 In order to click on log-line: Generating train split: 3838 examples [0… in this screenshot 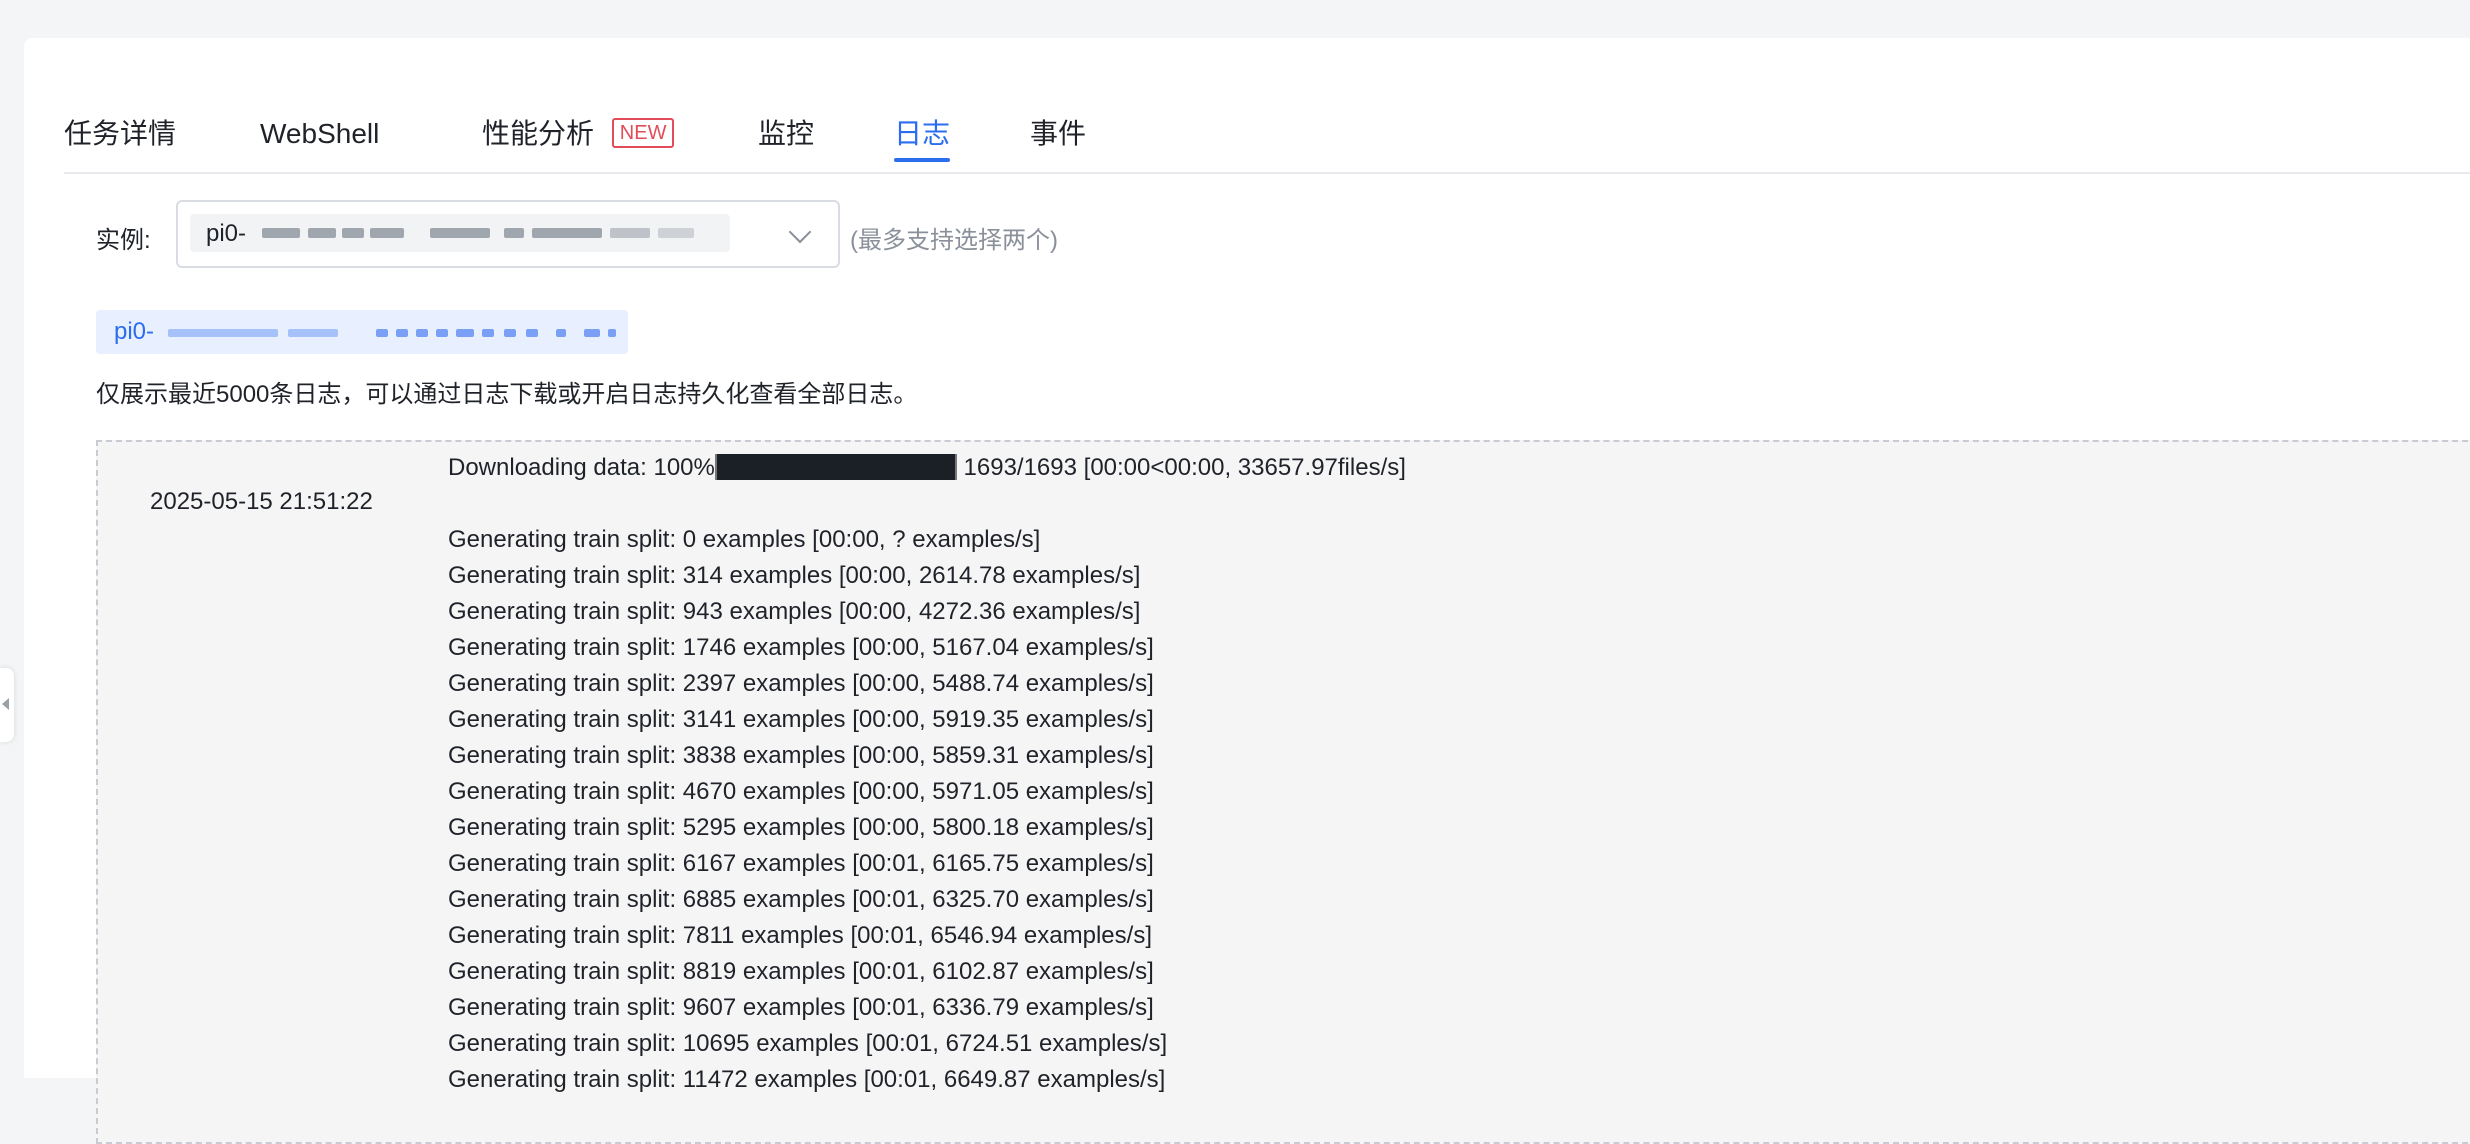, I will do `click(801, 755)`.